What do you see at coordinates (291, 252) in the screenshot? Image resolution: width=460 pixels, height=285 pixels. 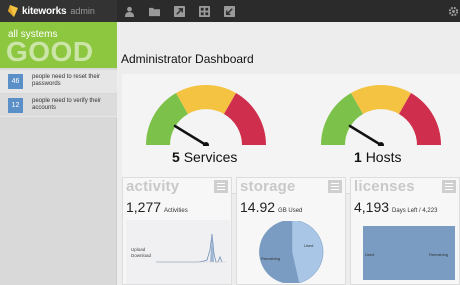 I see `storage-pie-chart: Used Remaining` at bounding box center [291, 252].